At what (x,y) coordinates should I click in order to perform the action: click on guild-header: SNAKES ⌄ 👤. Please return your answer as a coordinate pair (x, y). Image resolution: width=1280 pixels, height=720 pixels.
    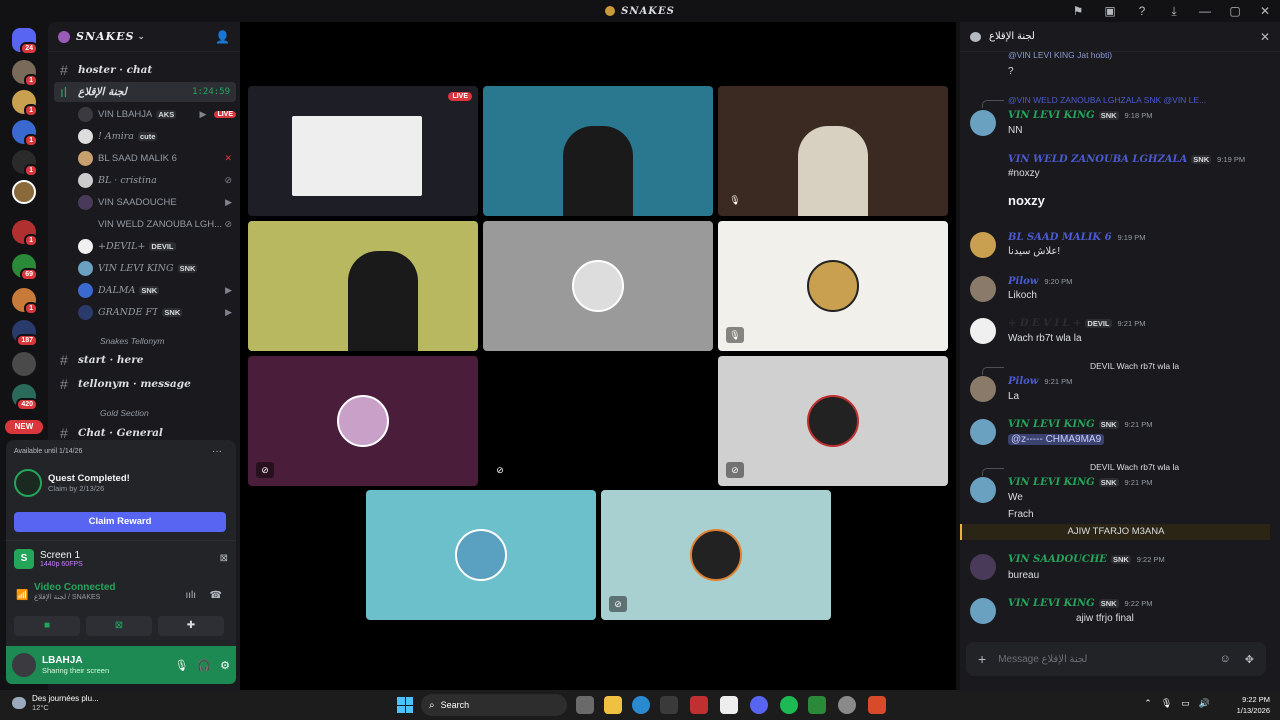
    Looking at the image, I should click on (144, 37).